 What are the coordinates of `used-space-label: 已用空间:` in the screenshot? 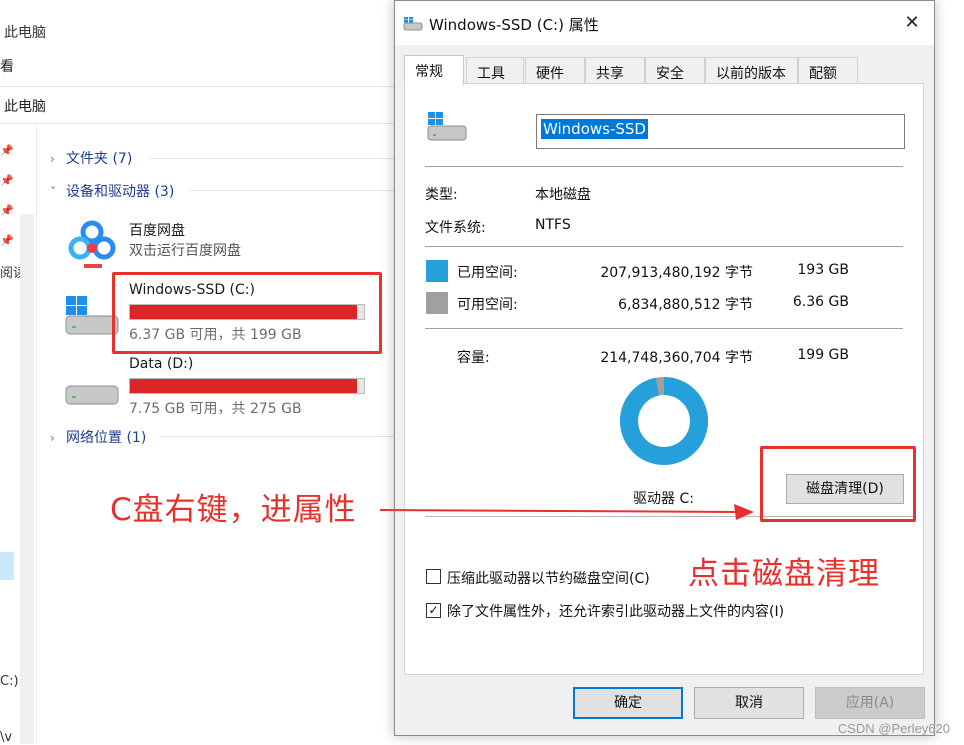 It's located at (487, 272).